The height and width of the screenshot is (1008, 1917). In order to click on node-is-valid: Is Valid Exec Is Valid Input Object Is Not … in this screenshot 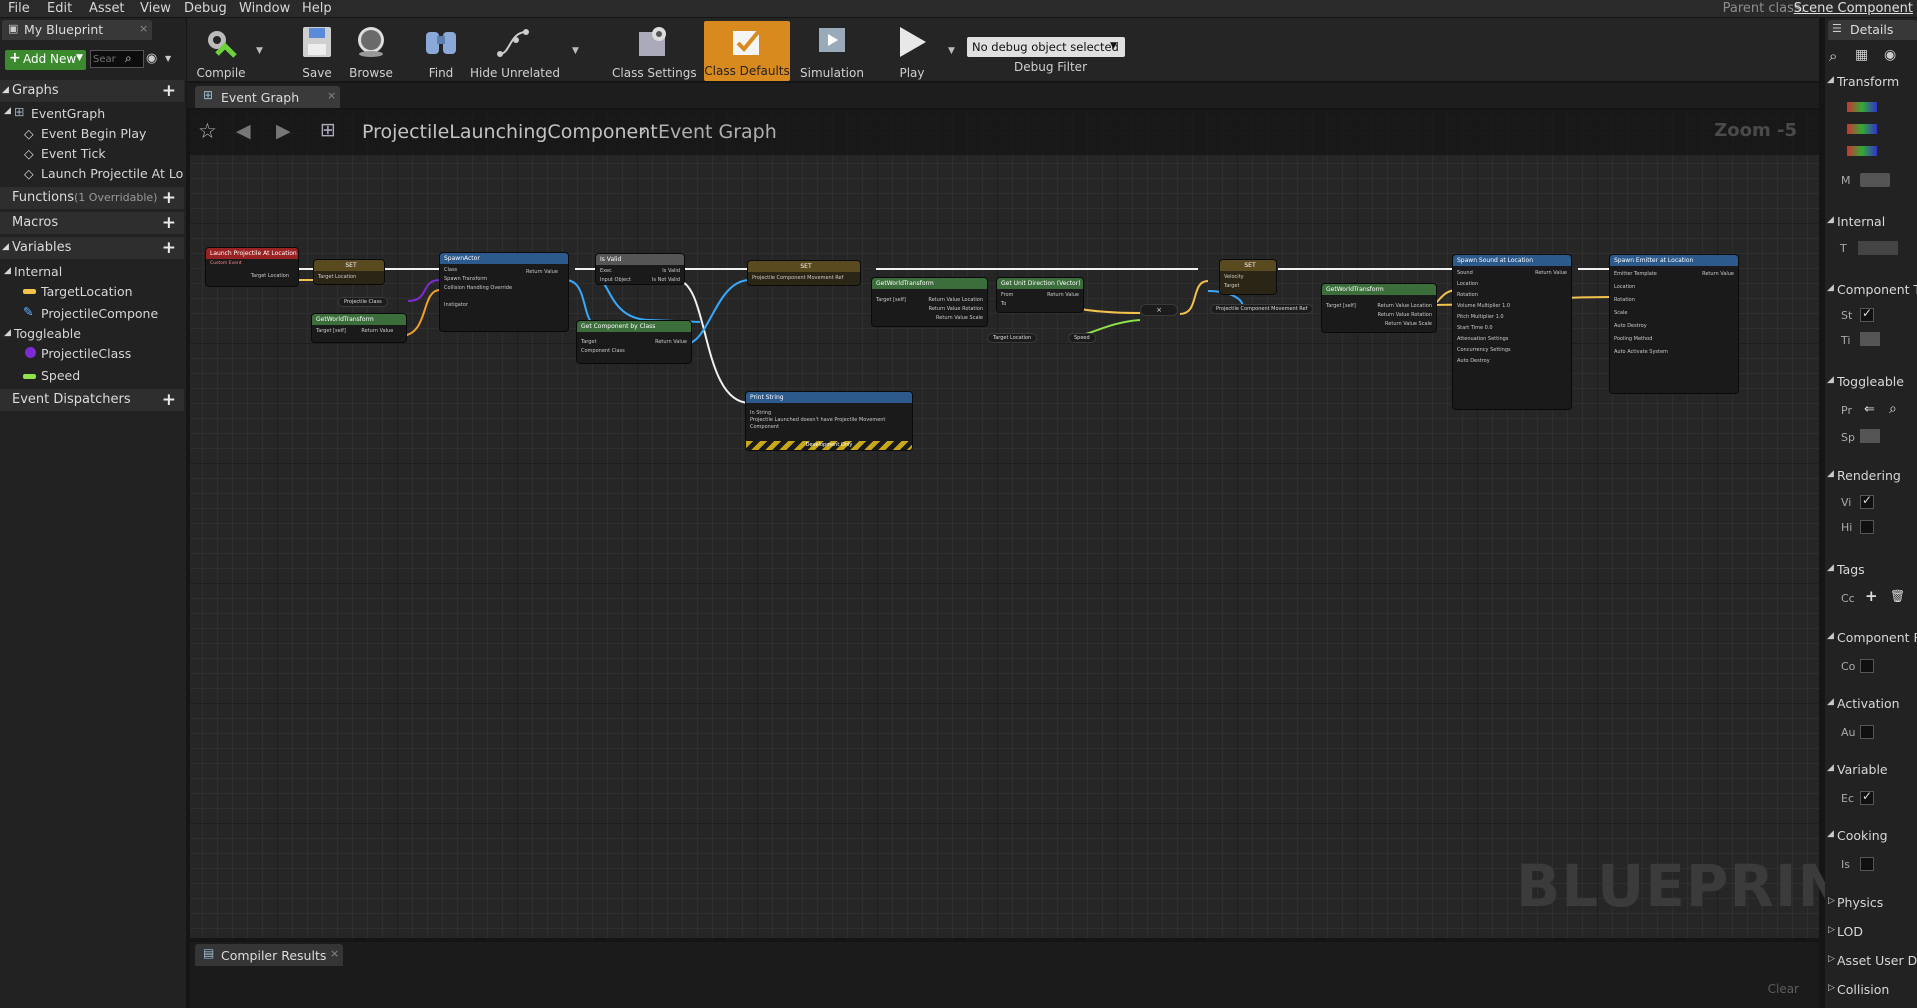, I will do `click(640, 269)`.